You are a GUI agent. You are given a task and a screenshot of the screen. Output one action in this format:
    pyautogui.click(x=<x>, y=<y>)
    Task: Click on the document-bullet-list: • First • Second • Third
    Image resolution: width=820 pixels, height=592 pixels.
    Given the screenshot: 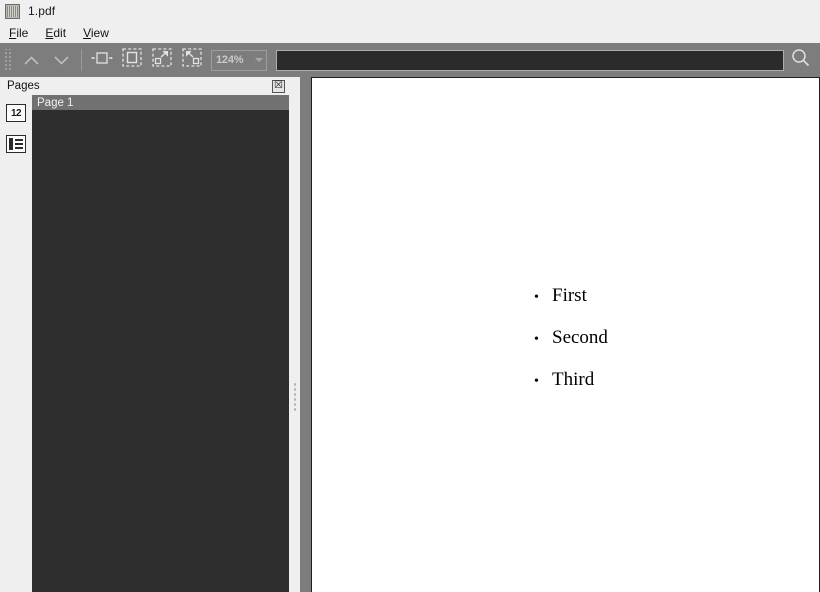 What is the action you would take?
    pyautogui.click(x=571, y=349)
    